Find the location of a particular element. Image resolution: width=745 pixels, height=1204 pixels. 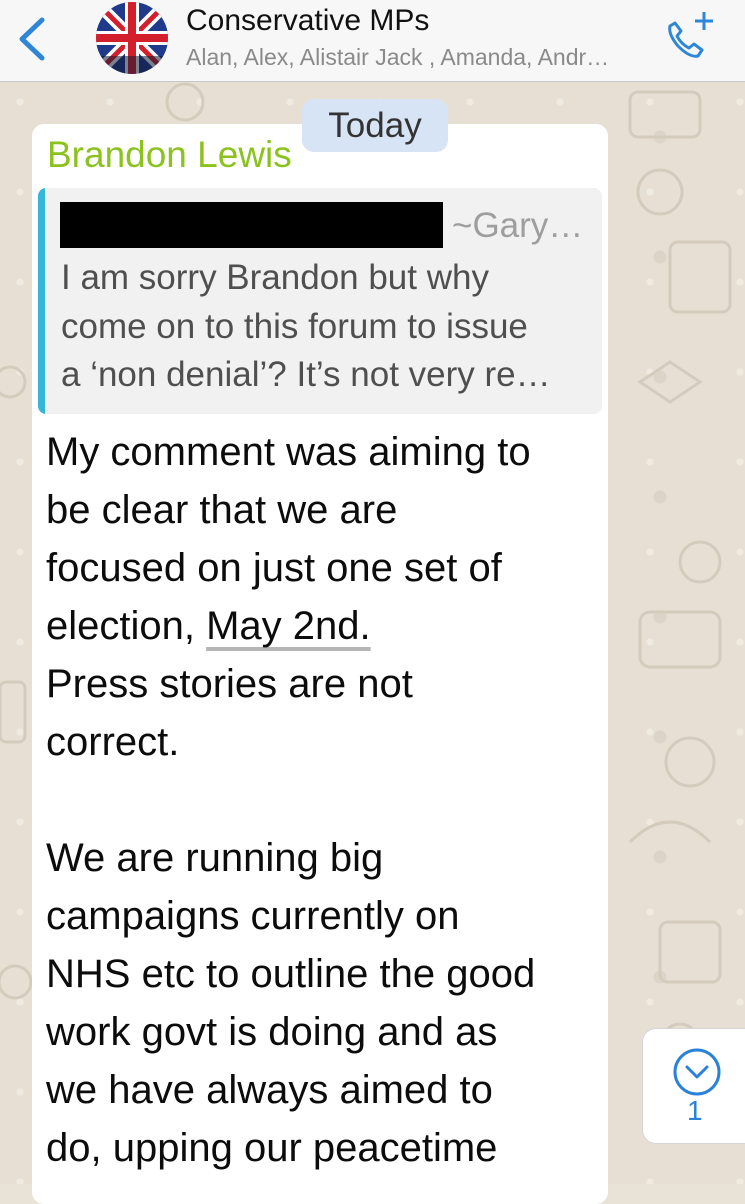

chevron-left-icon is located at coordinates (32, 39).